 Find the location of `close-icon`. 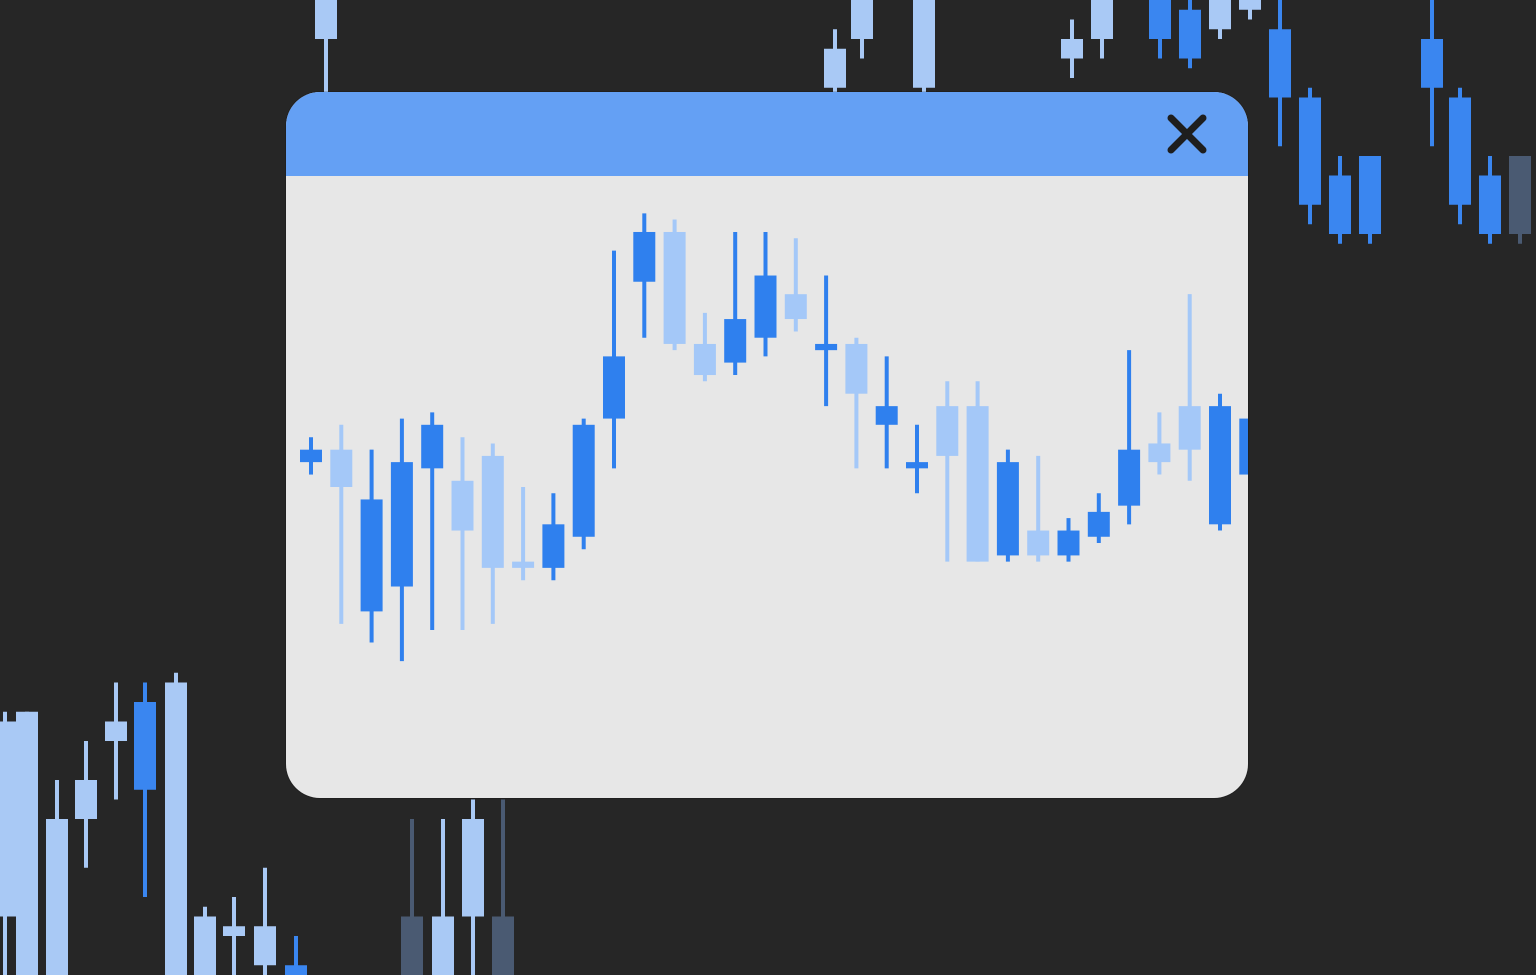

close-icon is located at coordinates (1187, 134).